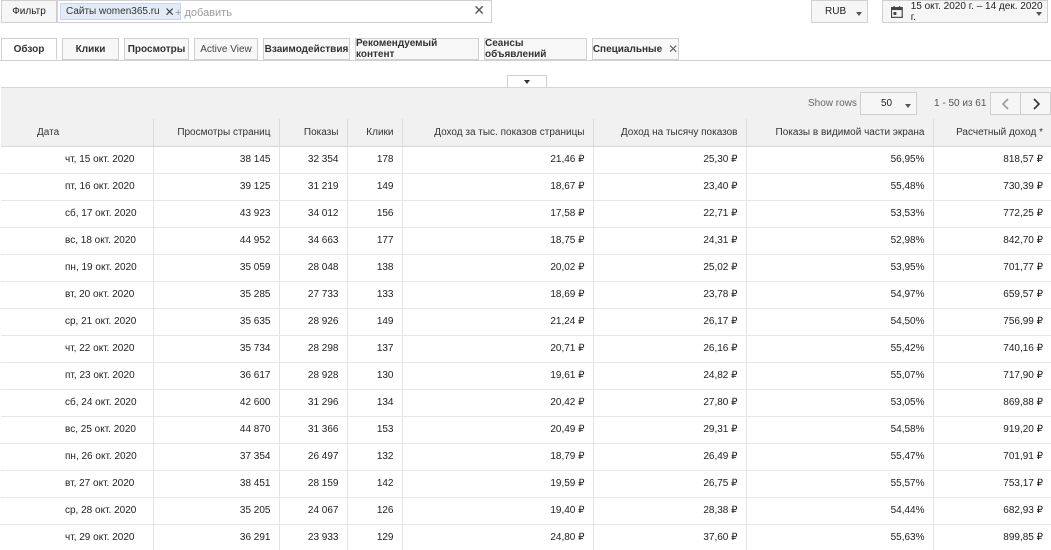 The width and height of the screenshot is (1051, 550). I want to click on column-page-rpm-cell: 19,40 ₽, so click(497, 511).